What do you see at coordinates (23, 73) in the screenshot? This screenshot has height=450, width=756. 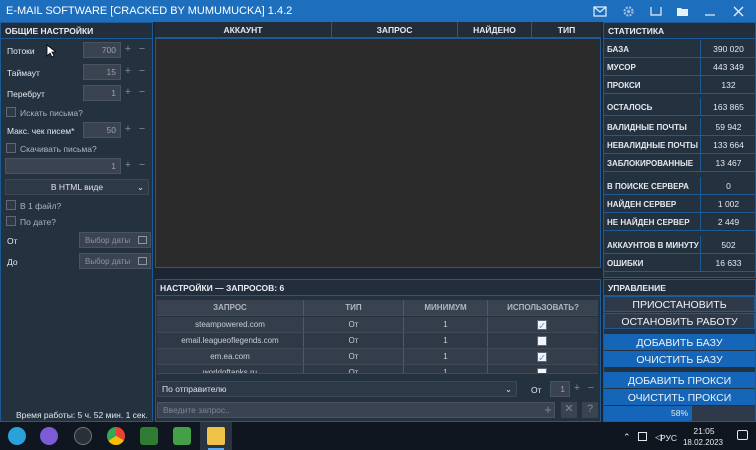 I see `timeout-label: Таймаут` at bounding box center [23, 73].